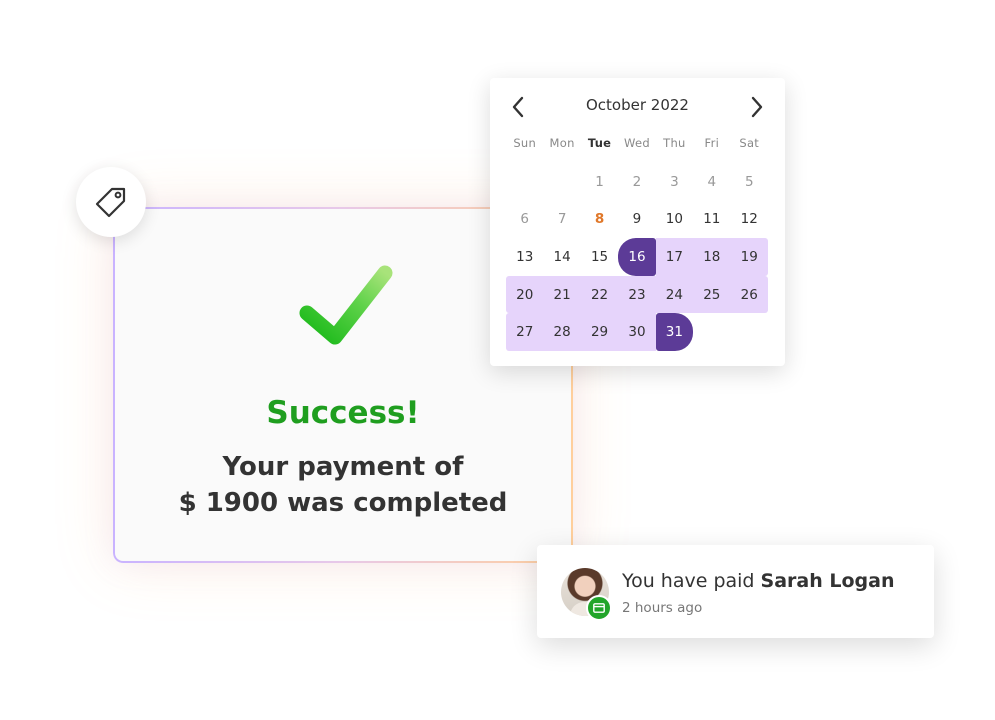  I want to click on calendar-day-15: 15, so click(599, 257).